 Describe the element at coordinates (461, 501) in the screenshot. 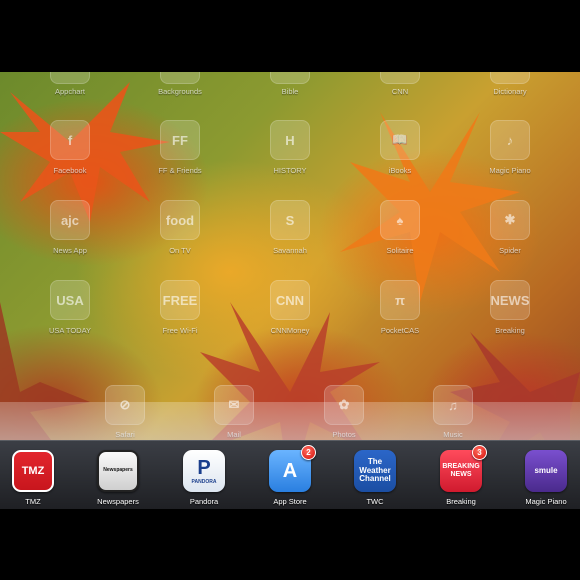

I see `dock-app-label: Breaking` at that location.